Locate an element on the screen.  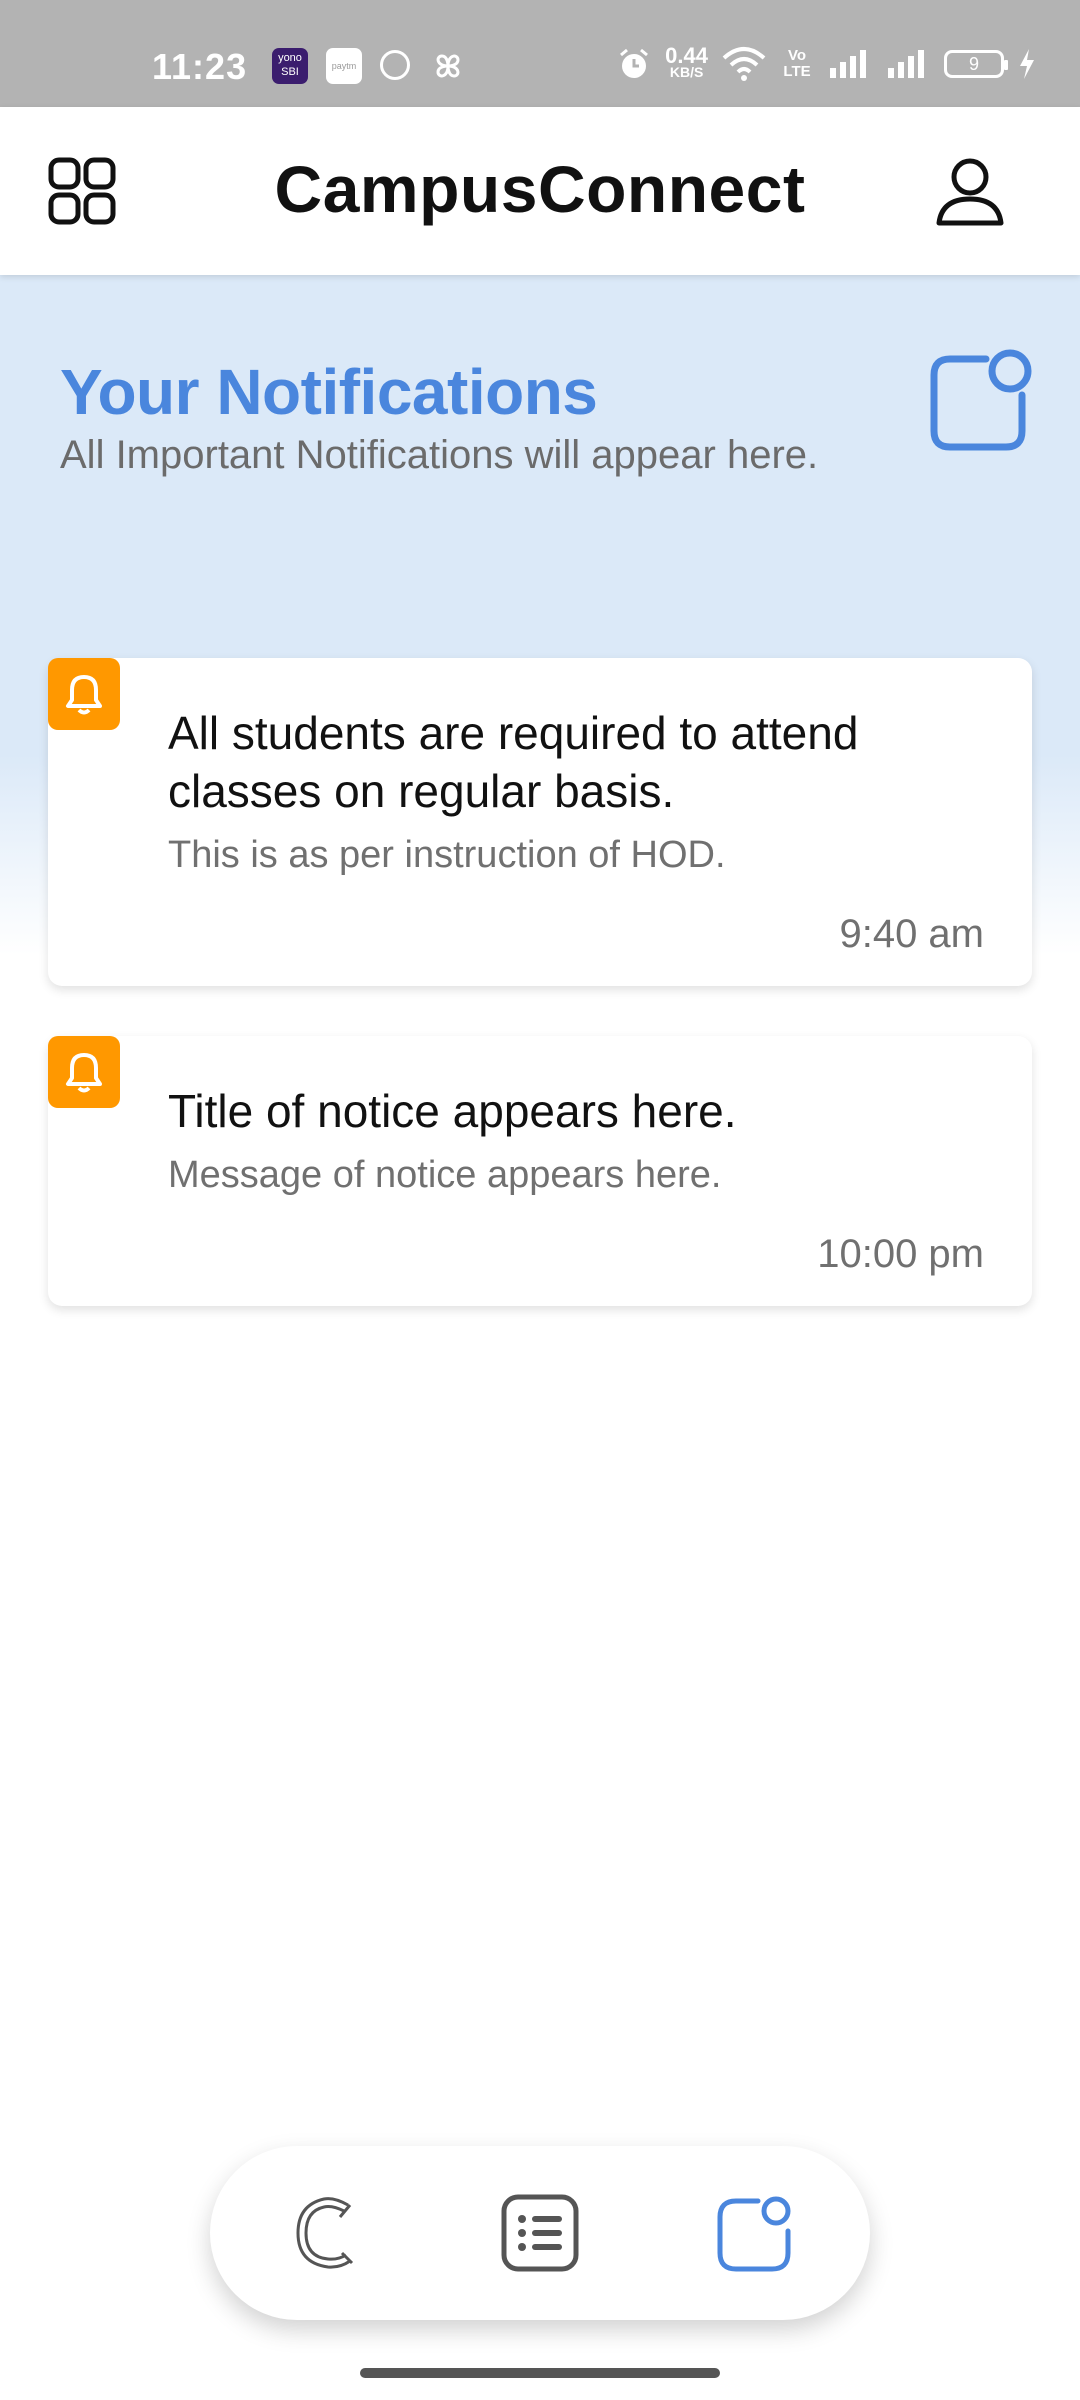
network-speed: 0.44 KB/S is located at coordinates (686, 62).